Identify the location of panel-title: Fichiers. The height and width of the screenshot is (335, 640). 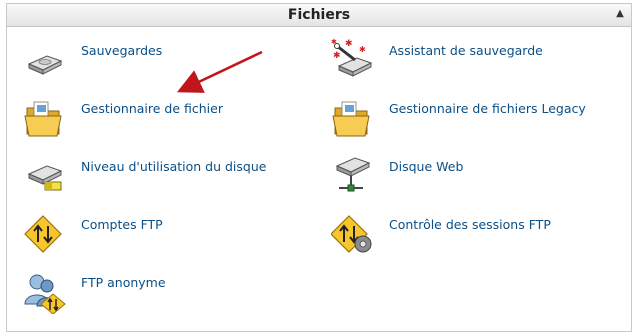
(319, 15).